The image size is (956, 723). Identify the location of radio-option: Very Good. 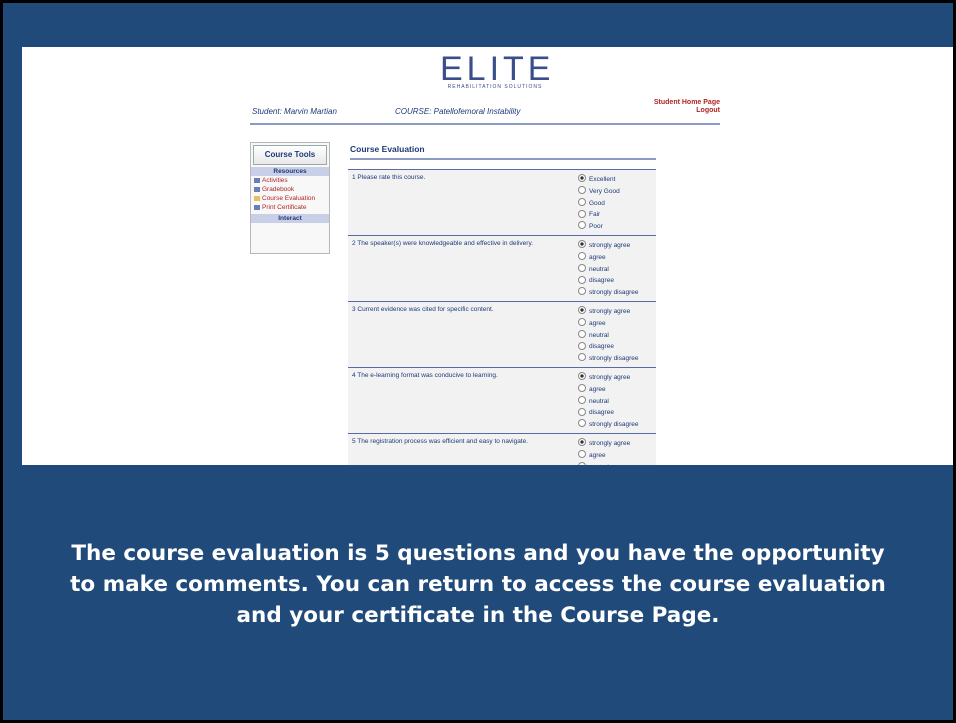
(617, 192).